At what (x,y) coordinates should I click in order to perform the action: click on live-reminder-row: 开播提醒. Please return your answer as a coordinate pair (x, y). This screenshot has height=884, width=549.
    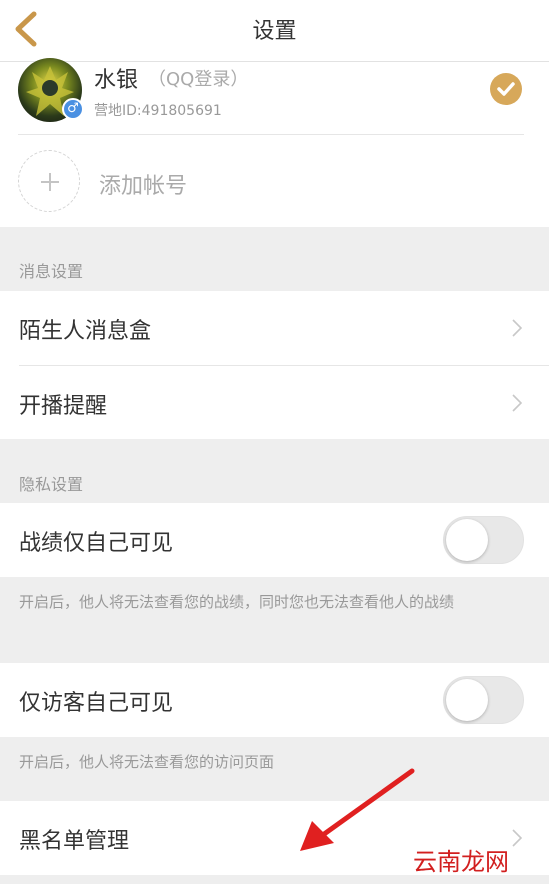
    Looking at the image, I should click on (274, 403).